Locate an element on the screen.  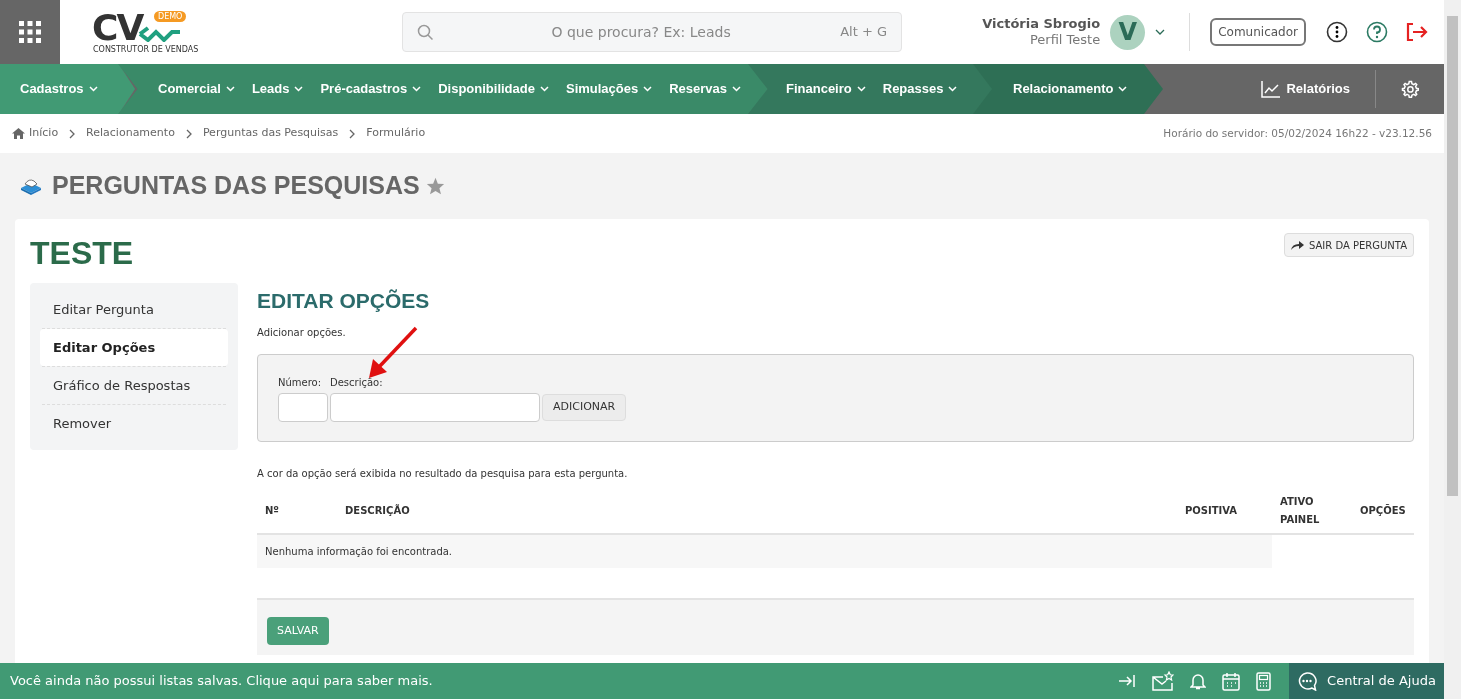
search-field: O que procura? Ex: Leads Alt + G is located at coordinates (652, 32).